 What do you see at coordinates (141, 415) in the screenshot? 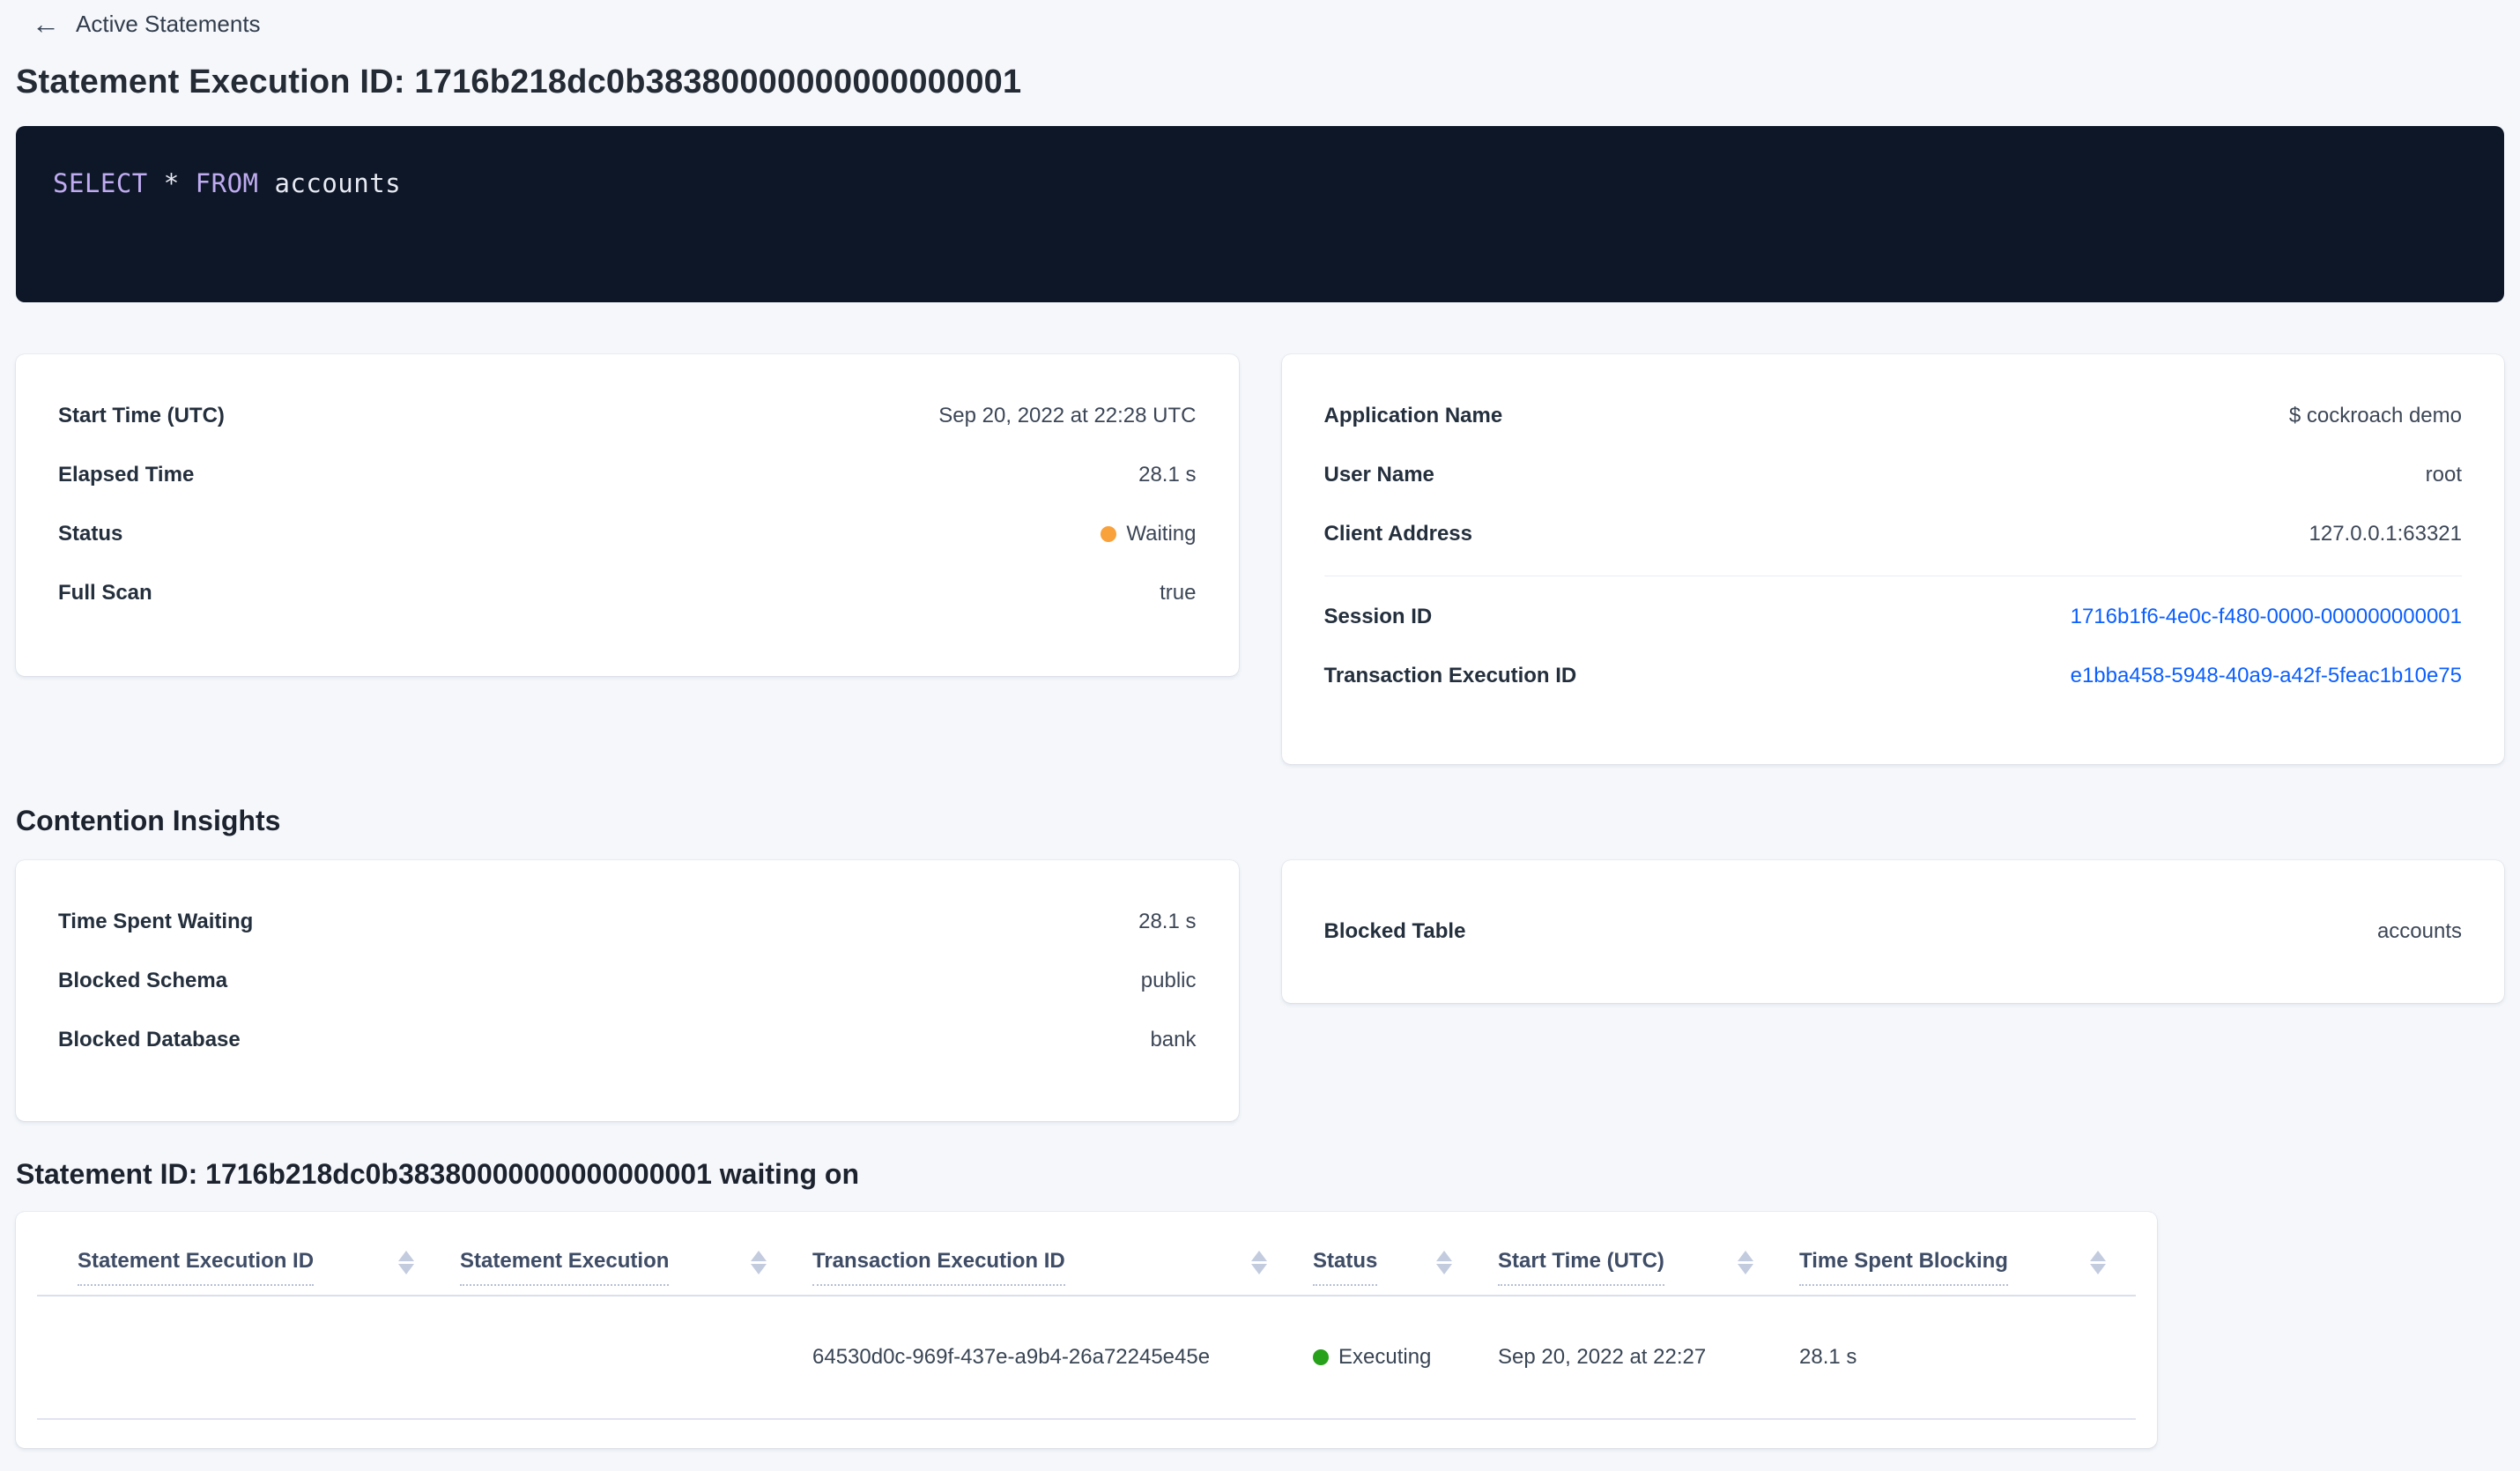
I see `start-time-label: Start Time (UTC)` at bounding box center [141, 415].